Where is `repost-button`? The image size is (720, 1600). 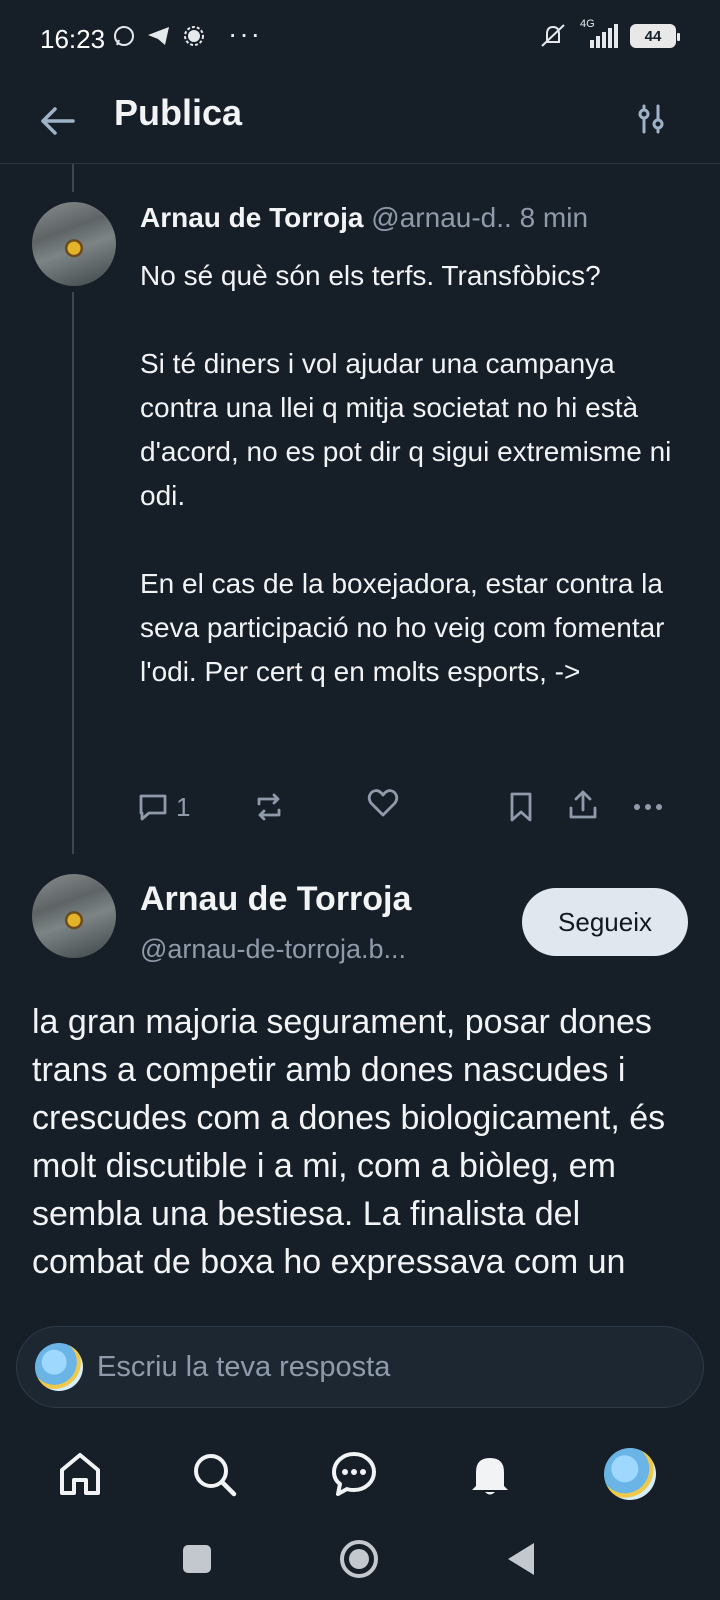 repost-button is located at coordinates (269, 807).